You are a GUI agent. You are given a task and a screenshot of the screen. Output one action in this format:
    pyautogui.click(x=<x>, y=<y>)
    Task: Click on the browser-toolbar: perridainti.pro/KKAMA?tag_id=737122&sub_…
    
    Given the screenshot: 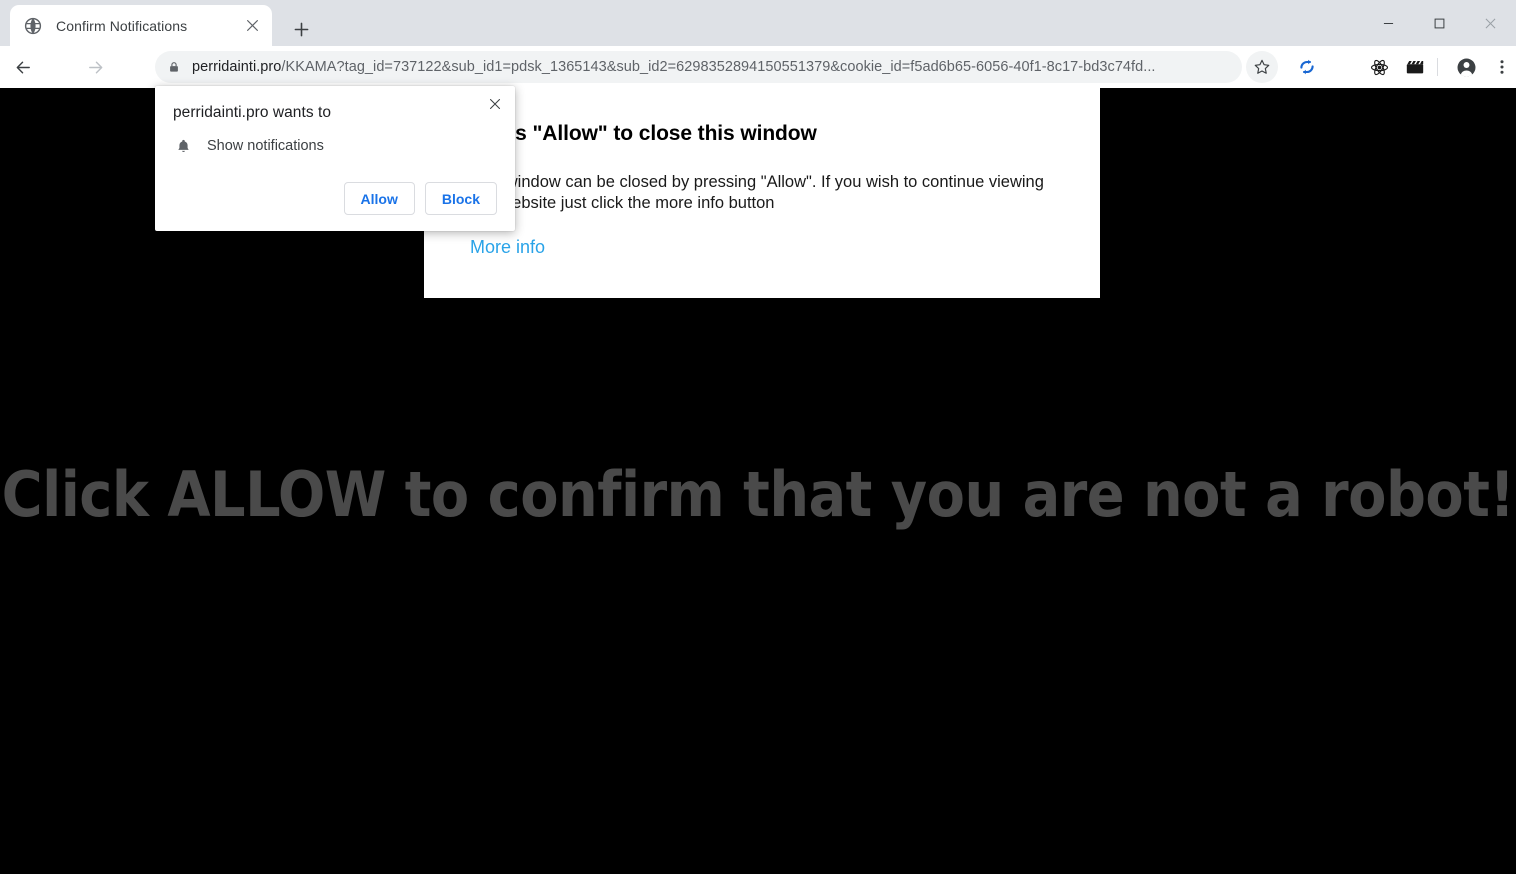 What is the action you would take?
    pyautogui.click(x=758, y=67)
    